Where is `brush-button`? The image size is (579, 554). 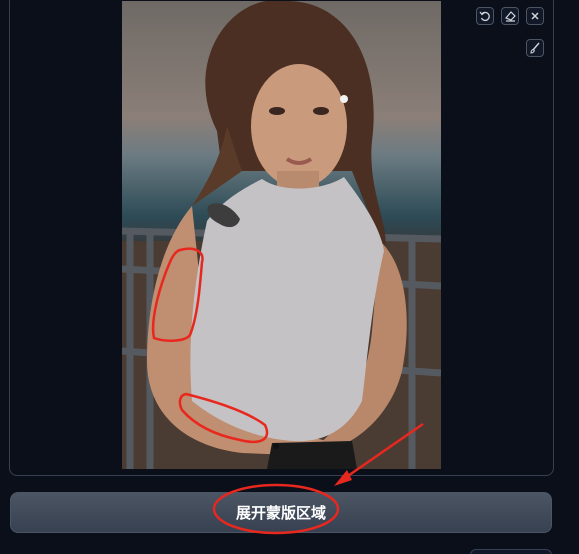
brush-button is located at coordinates (535, 48).